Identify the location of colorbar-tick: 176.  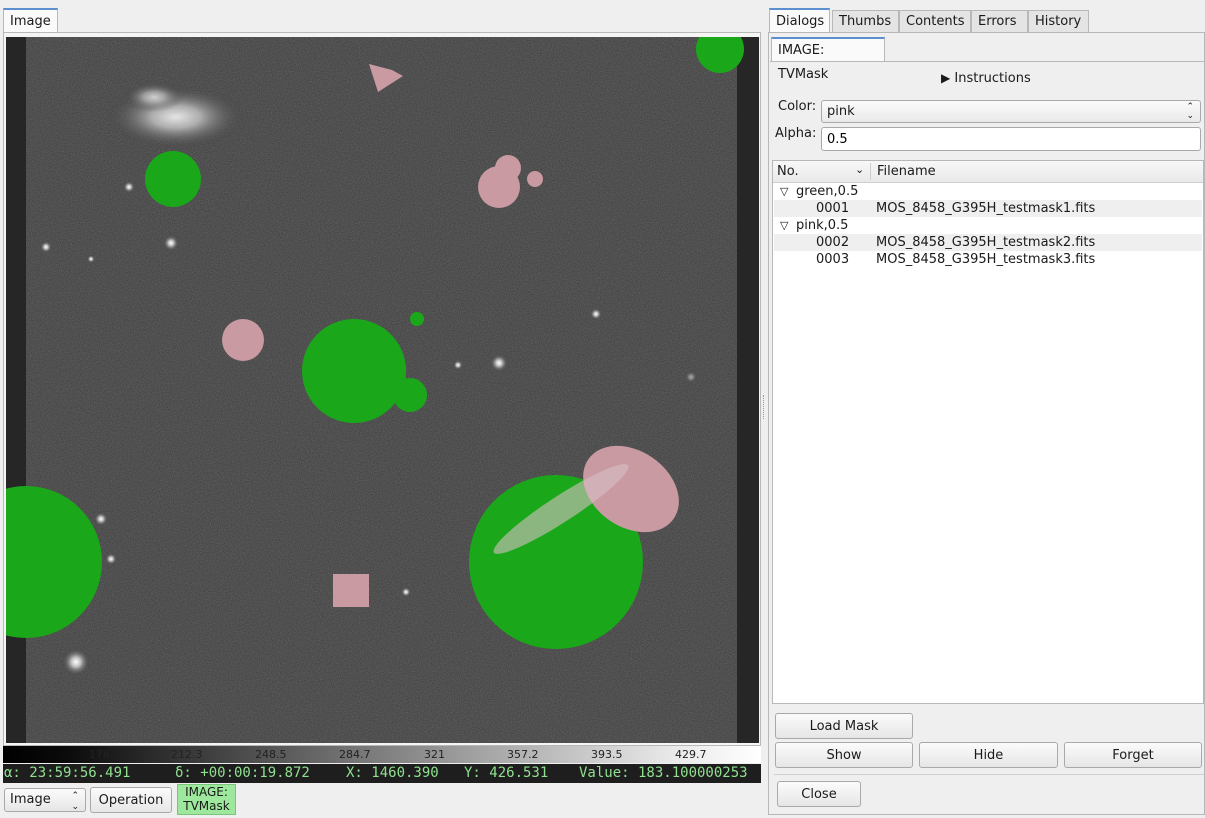
(99, 754).